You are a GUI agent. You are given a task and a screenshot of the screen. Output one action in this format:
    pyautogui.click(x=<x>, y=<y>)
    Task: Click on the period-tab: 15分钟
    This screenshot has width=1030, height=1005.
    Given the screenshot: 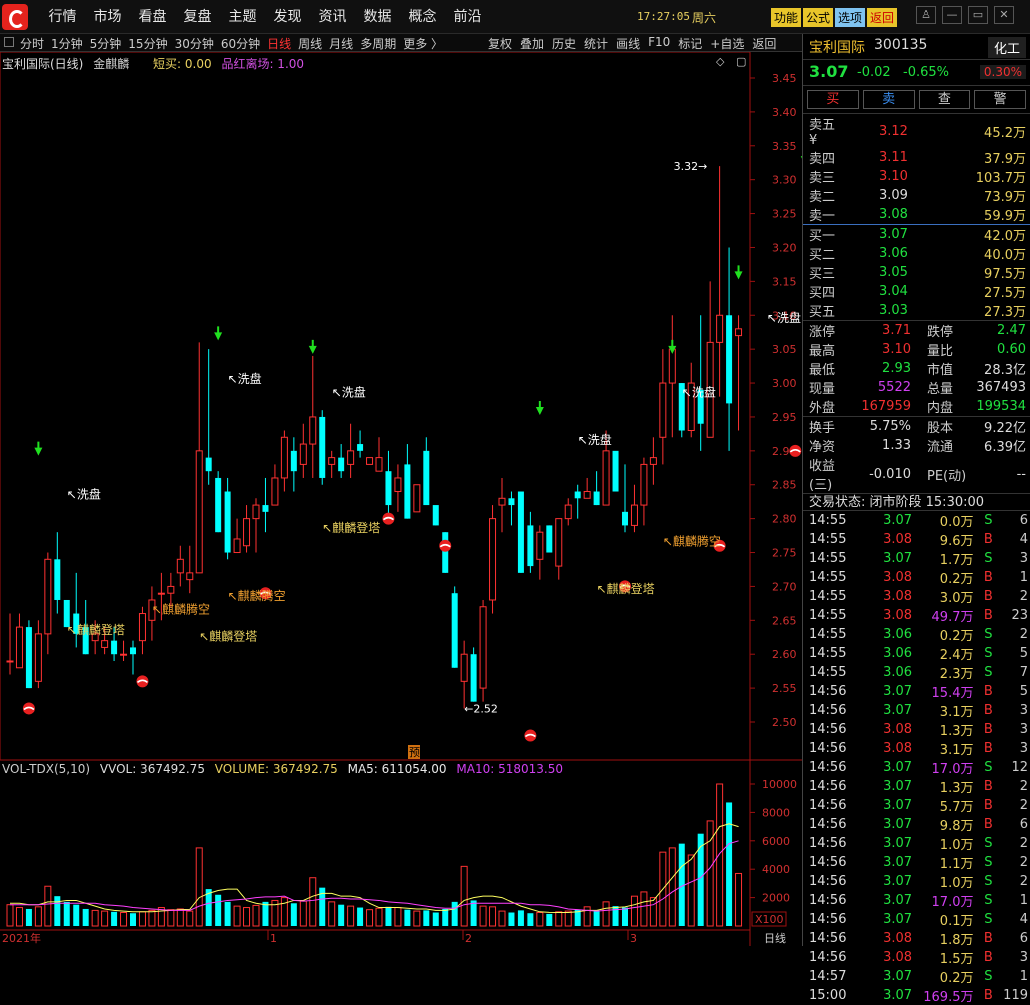 What is the action you would take?
    pyautogui.click(x=147, y=43)
    